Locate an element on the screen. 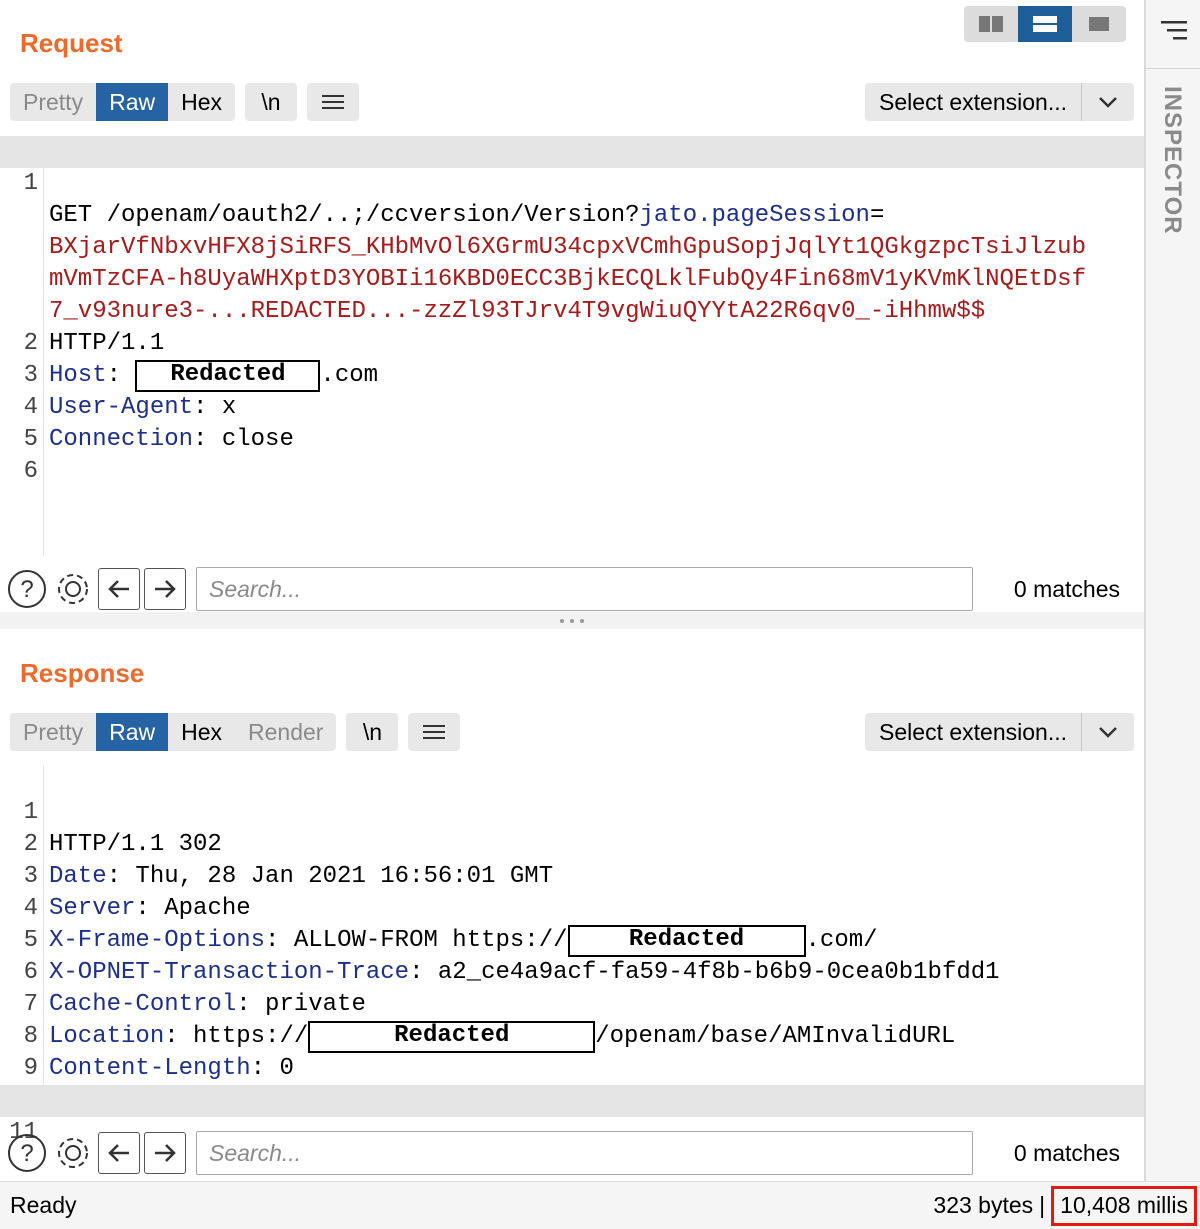  layout-toggle is located at coordinates (1045, 24).